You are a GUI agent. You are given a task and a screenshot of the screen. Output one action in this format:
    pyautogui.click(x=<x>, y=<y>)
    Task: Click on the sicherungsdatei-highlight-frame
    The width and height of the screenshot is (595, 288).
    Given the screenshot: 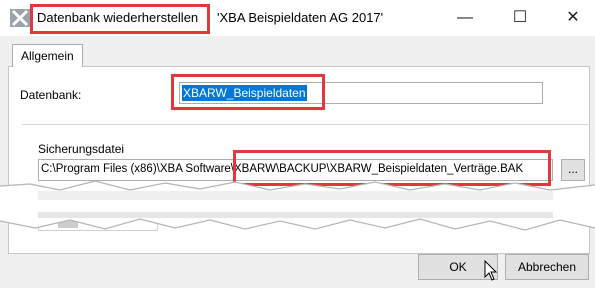 What is the action you would take?
    pyautogui.click(x=392, y=168)
    